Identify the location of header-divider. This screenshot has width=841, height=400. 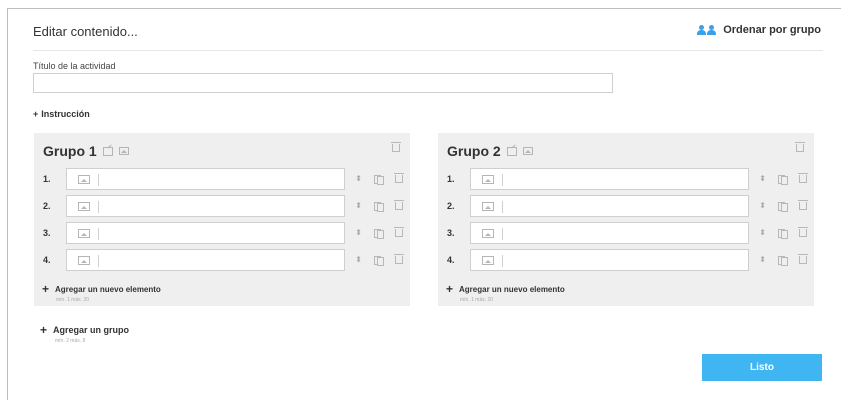
(428, 50).